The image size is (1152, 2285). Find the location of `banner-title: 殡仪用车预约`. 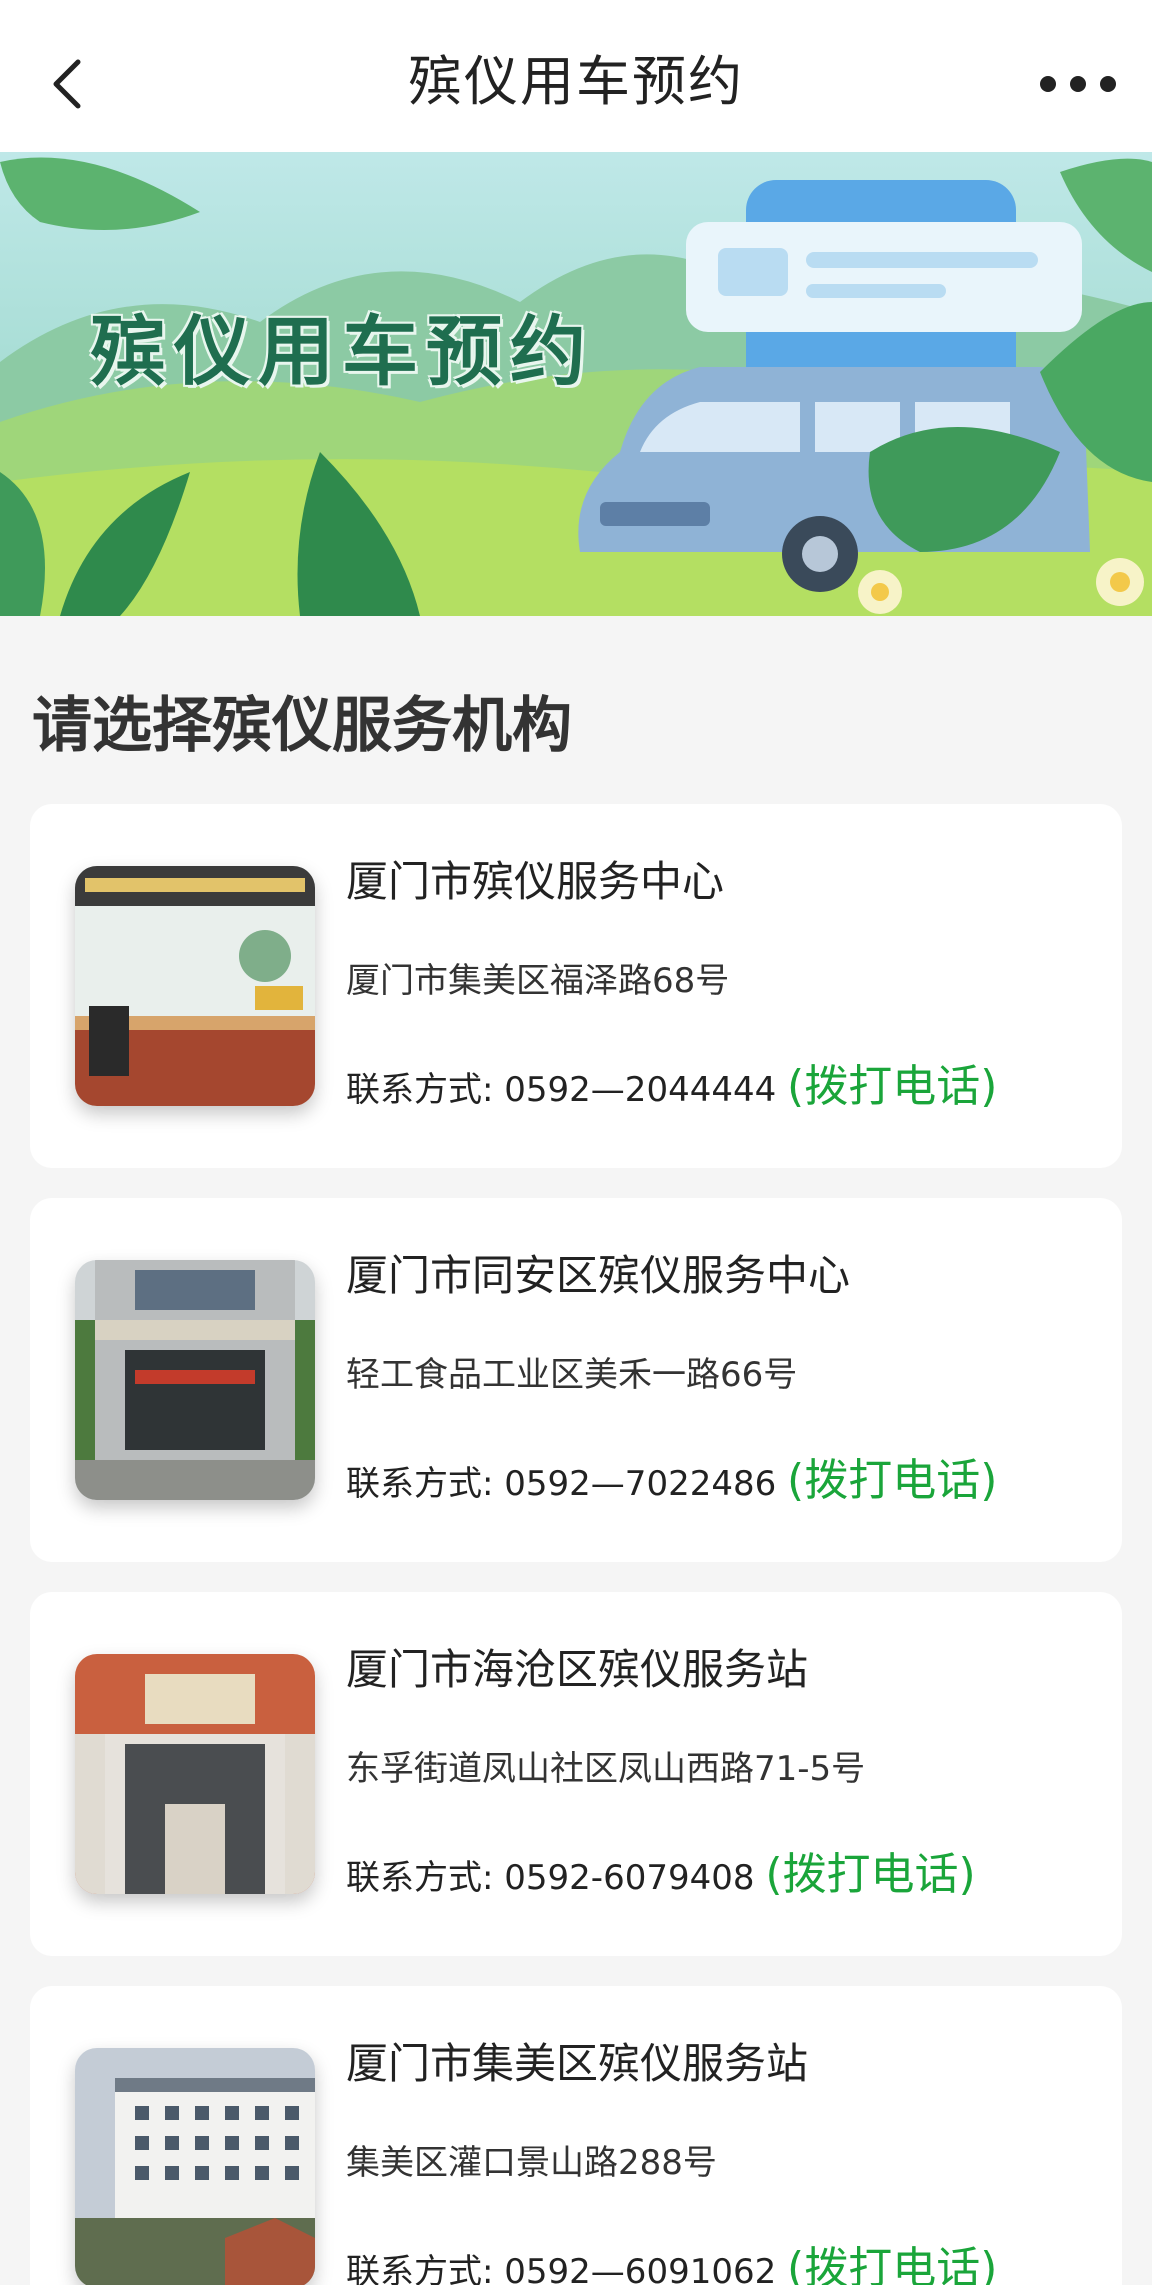

banner-title: 殡仪用车预约 is located at coordinates (342, 351).